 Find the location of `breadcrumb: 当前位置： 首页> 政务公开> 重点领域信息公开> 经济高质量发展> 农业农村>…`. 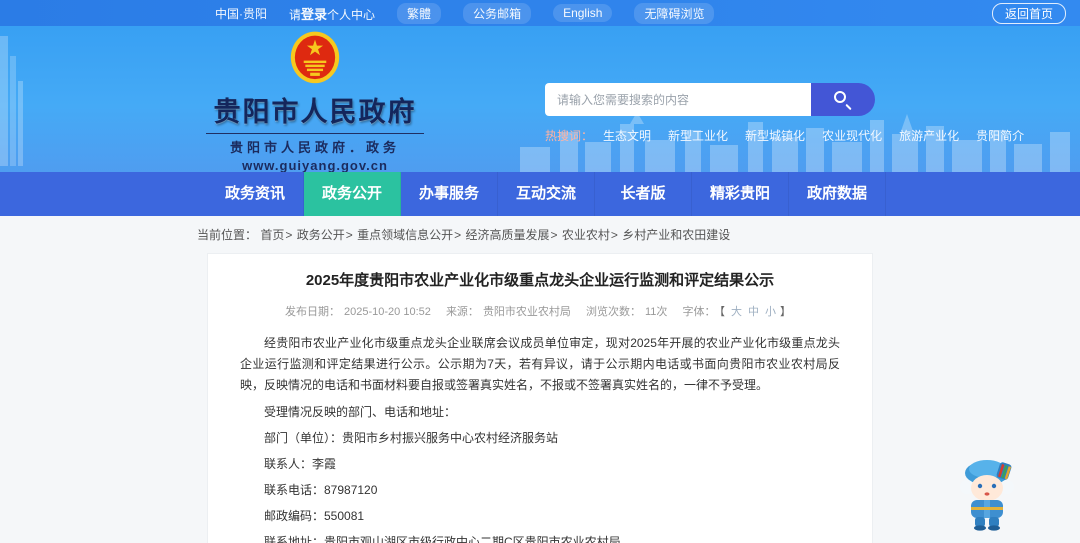

breadcrumb: 当前位置： 首页> 政务公开> 重点领域信息公开> 经济高质量发展> 农业农村>… is located at coordinates (464, 235).